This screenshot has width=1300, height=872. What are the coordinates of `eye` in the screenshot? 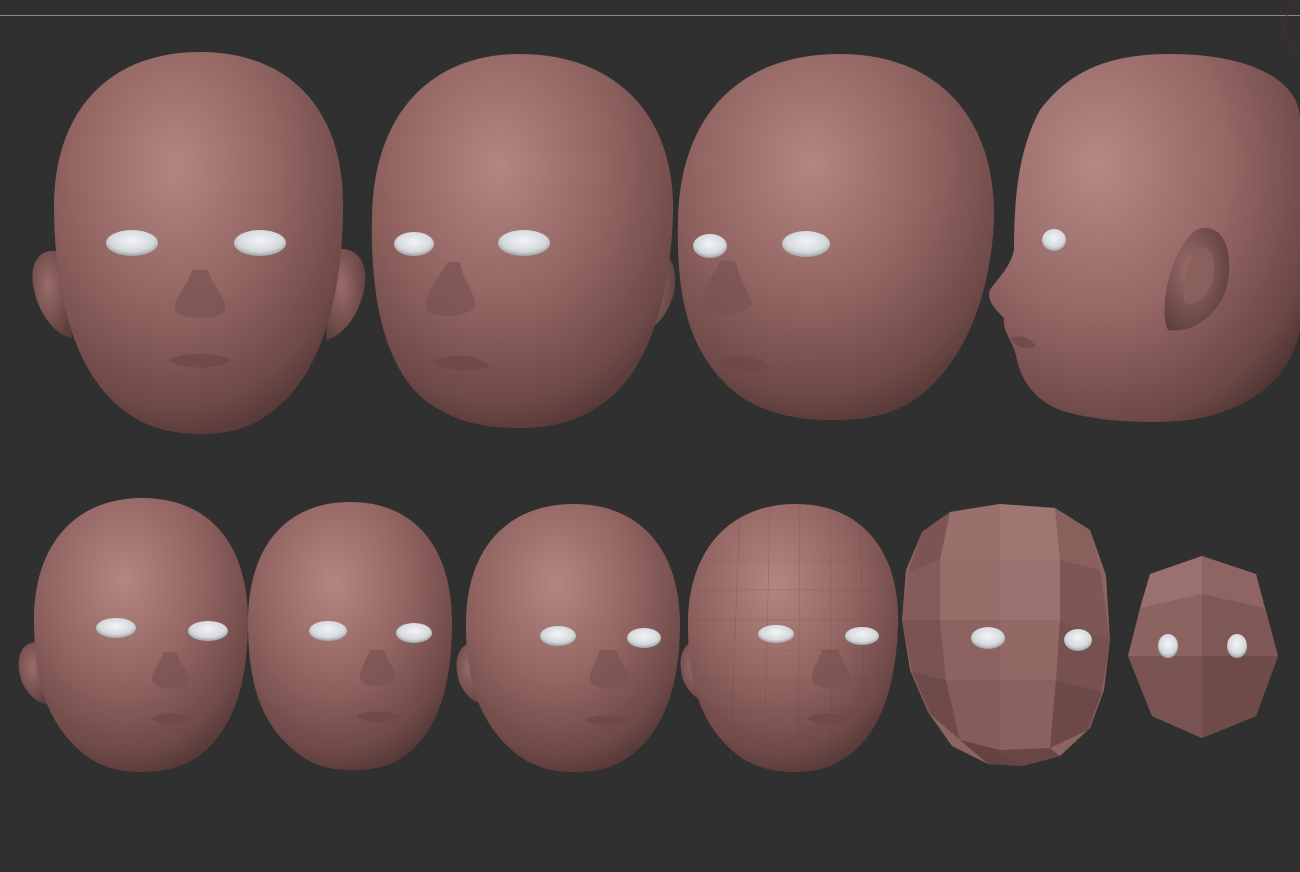 It's located at (1054, 240).